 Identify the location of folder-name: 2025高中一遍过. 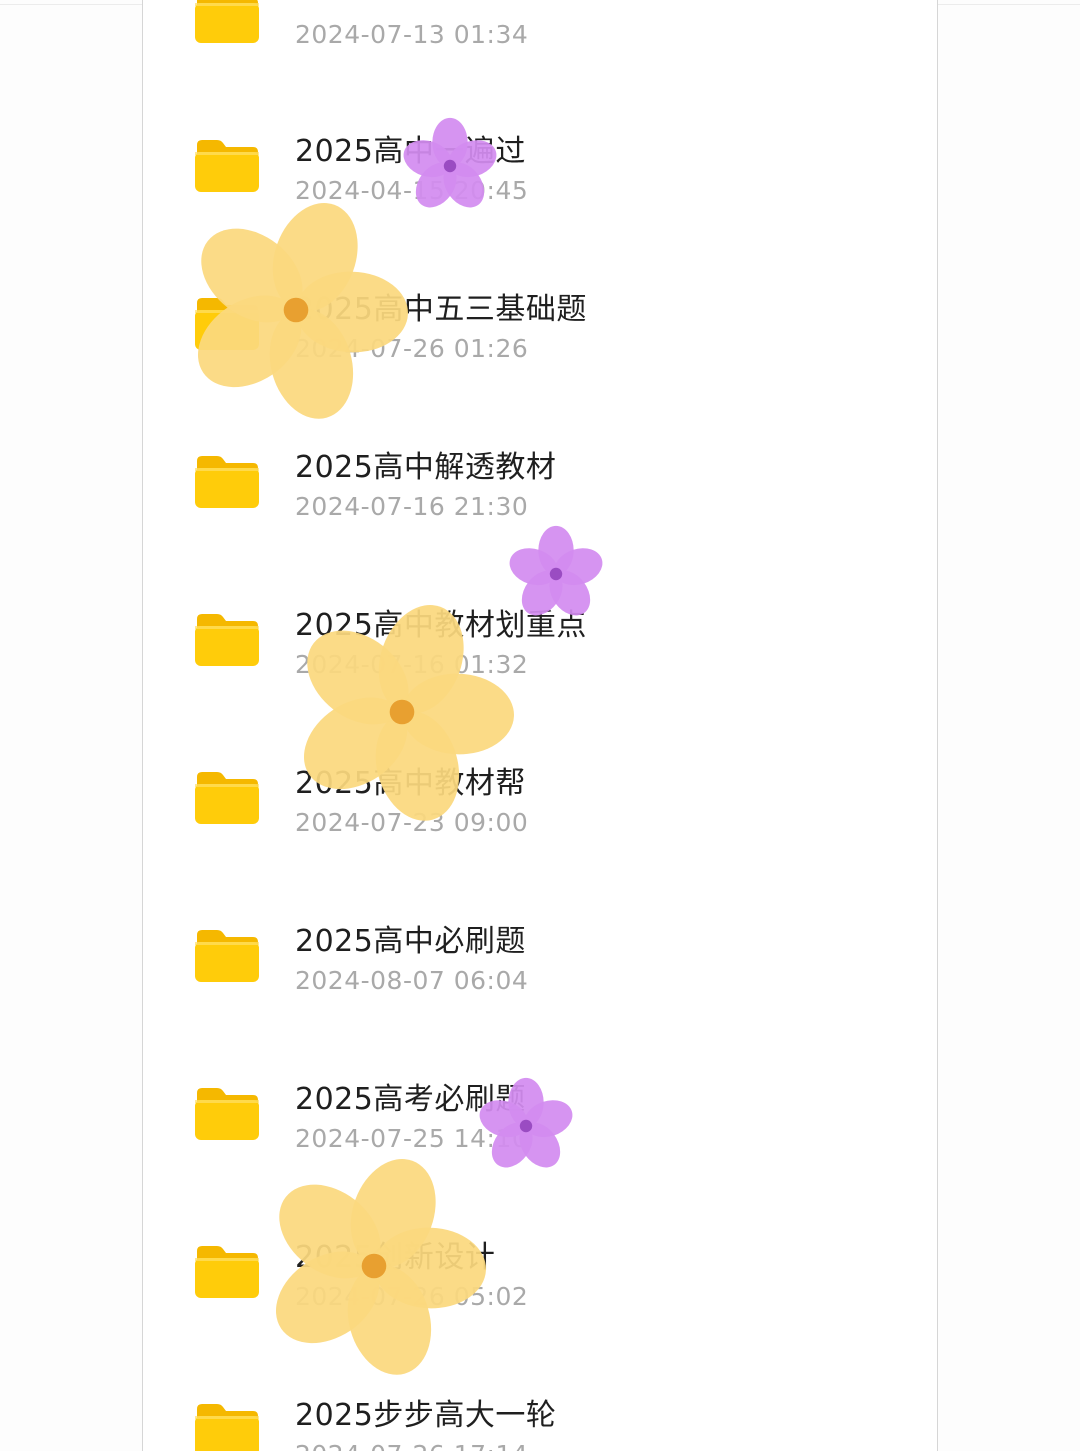
(410, 151).